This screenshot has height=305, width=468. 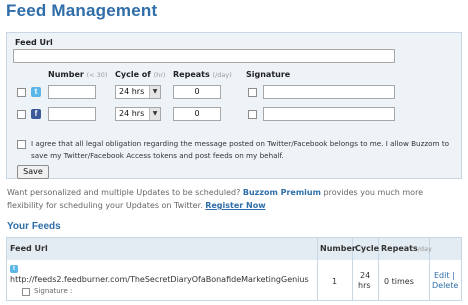 What do you see at coordinates (329, 114) in the screenshot?
I see `facebook-signature-input` at bounding box center [329, 114].